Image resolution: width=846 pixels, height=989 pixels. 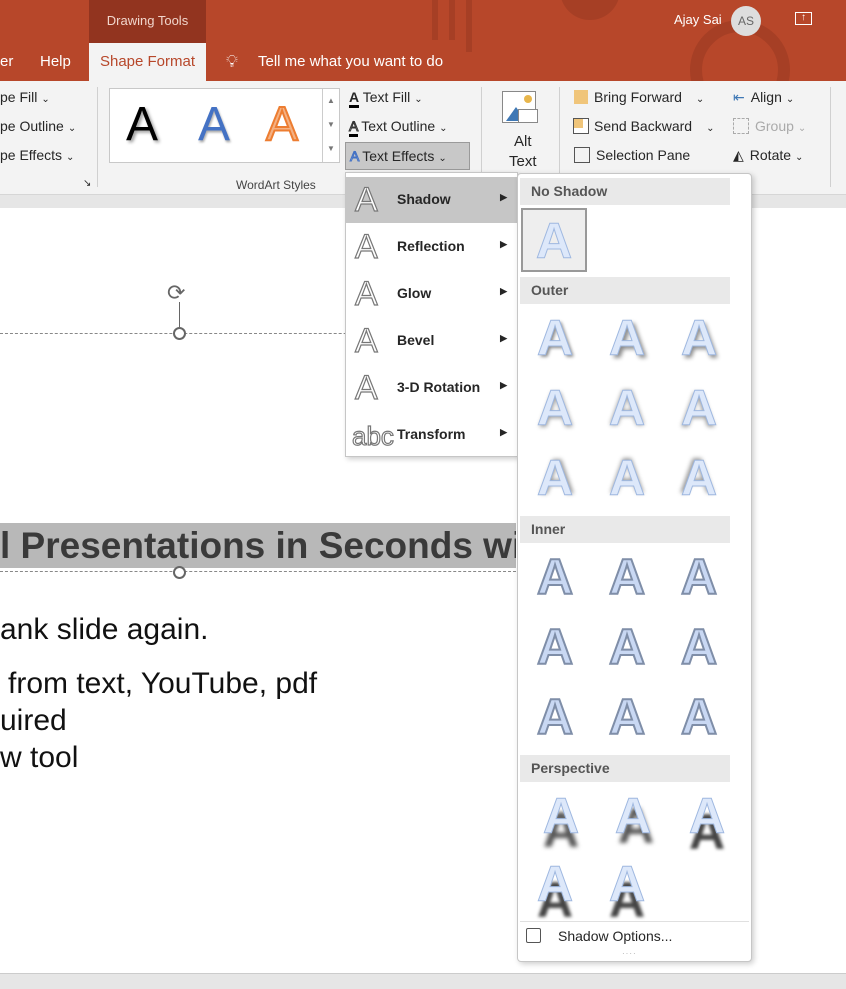 What do you see at coordinates (258, 545) in the screenshot?
I see `slide-title: l Presentations in Seconds with` at bounding box center [258, 545].